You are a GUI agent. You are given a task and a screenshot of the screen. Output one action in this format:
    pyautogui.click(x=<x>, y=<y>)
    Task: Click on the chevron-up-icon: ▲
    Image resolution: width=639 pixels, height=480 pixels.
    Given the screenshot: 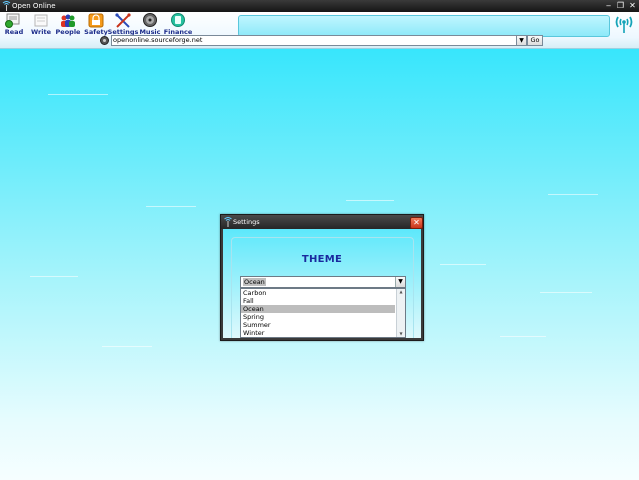 What is the action you would take?
    pyautogui.click(x=401, y=292)
    